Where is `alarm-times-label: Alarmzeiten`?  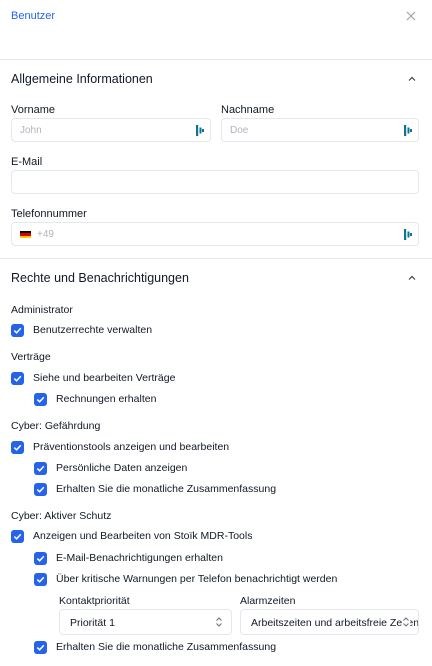
alarm-times-label: Alarmzeiten is located at coordinates (268, 601).